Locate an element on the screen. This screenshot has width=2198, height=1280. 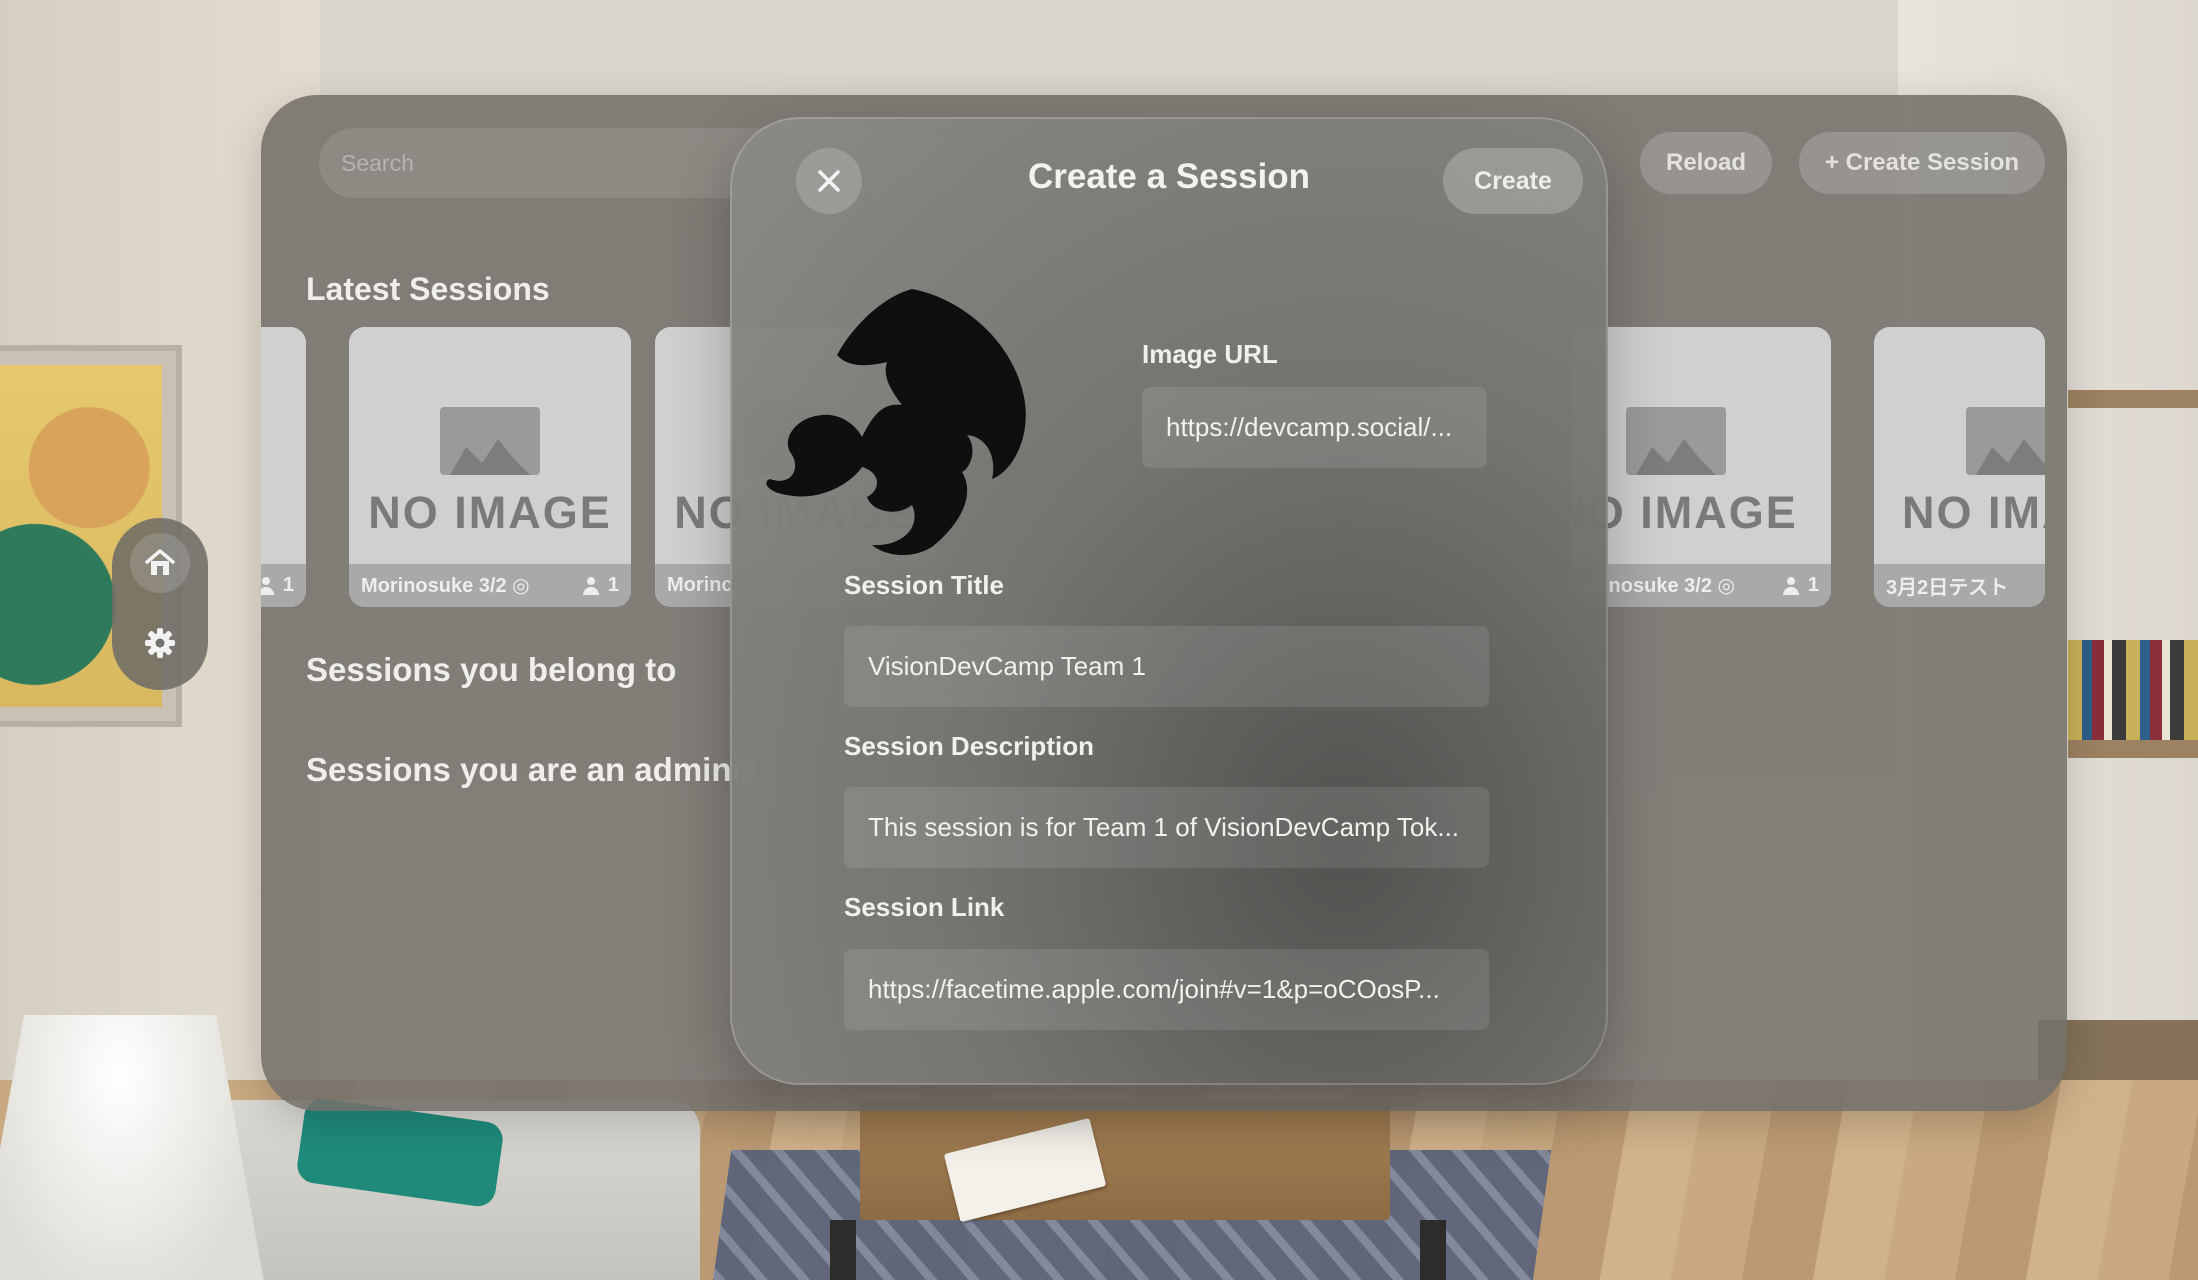
session-link-label: Session Link is located at coordinates (924, 907).